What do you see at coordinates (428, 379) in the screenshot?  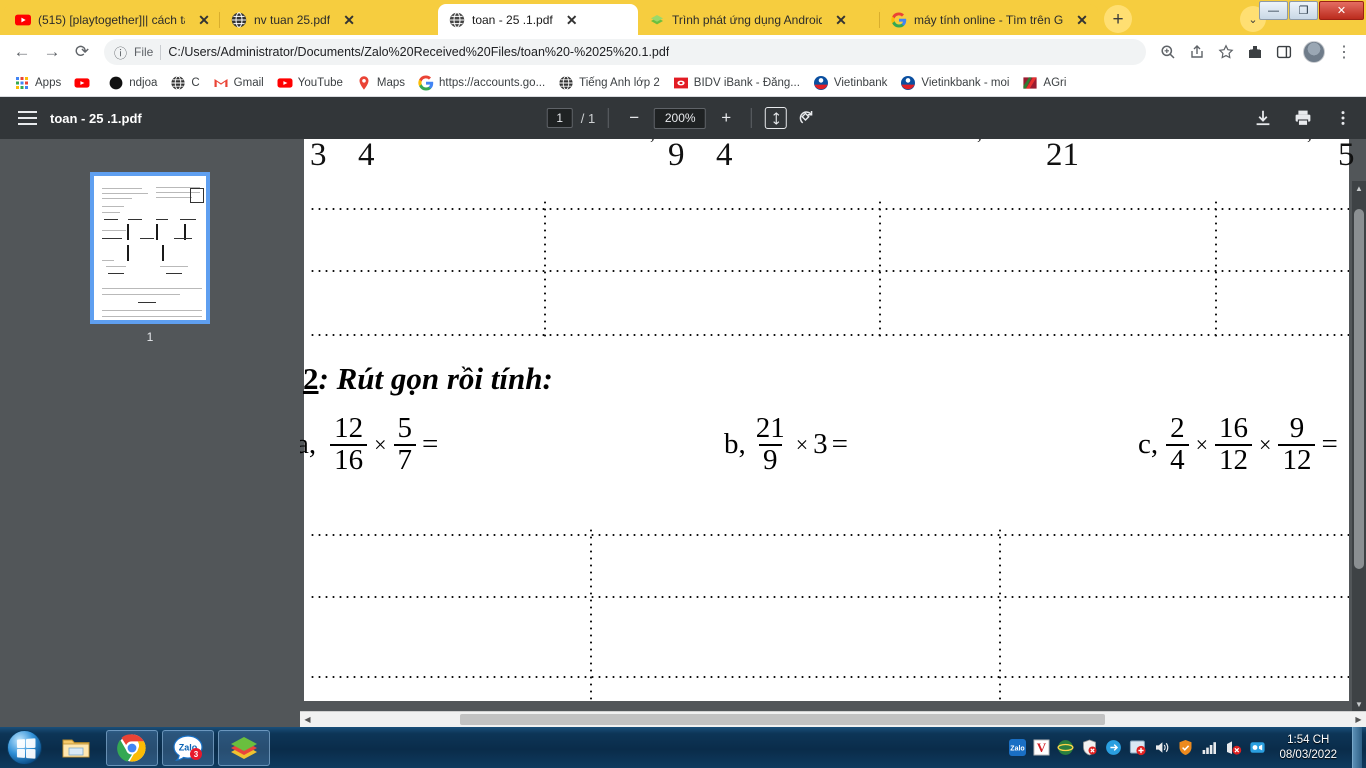 I see `exercise-heading: 2: Rút gọn rồi tính:` at bounding box center [428, 379].